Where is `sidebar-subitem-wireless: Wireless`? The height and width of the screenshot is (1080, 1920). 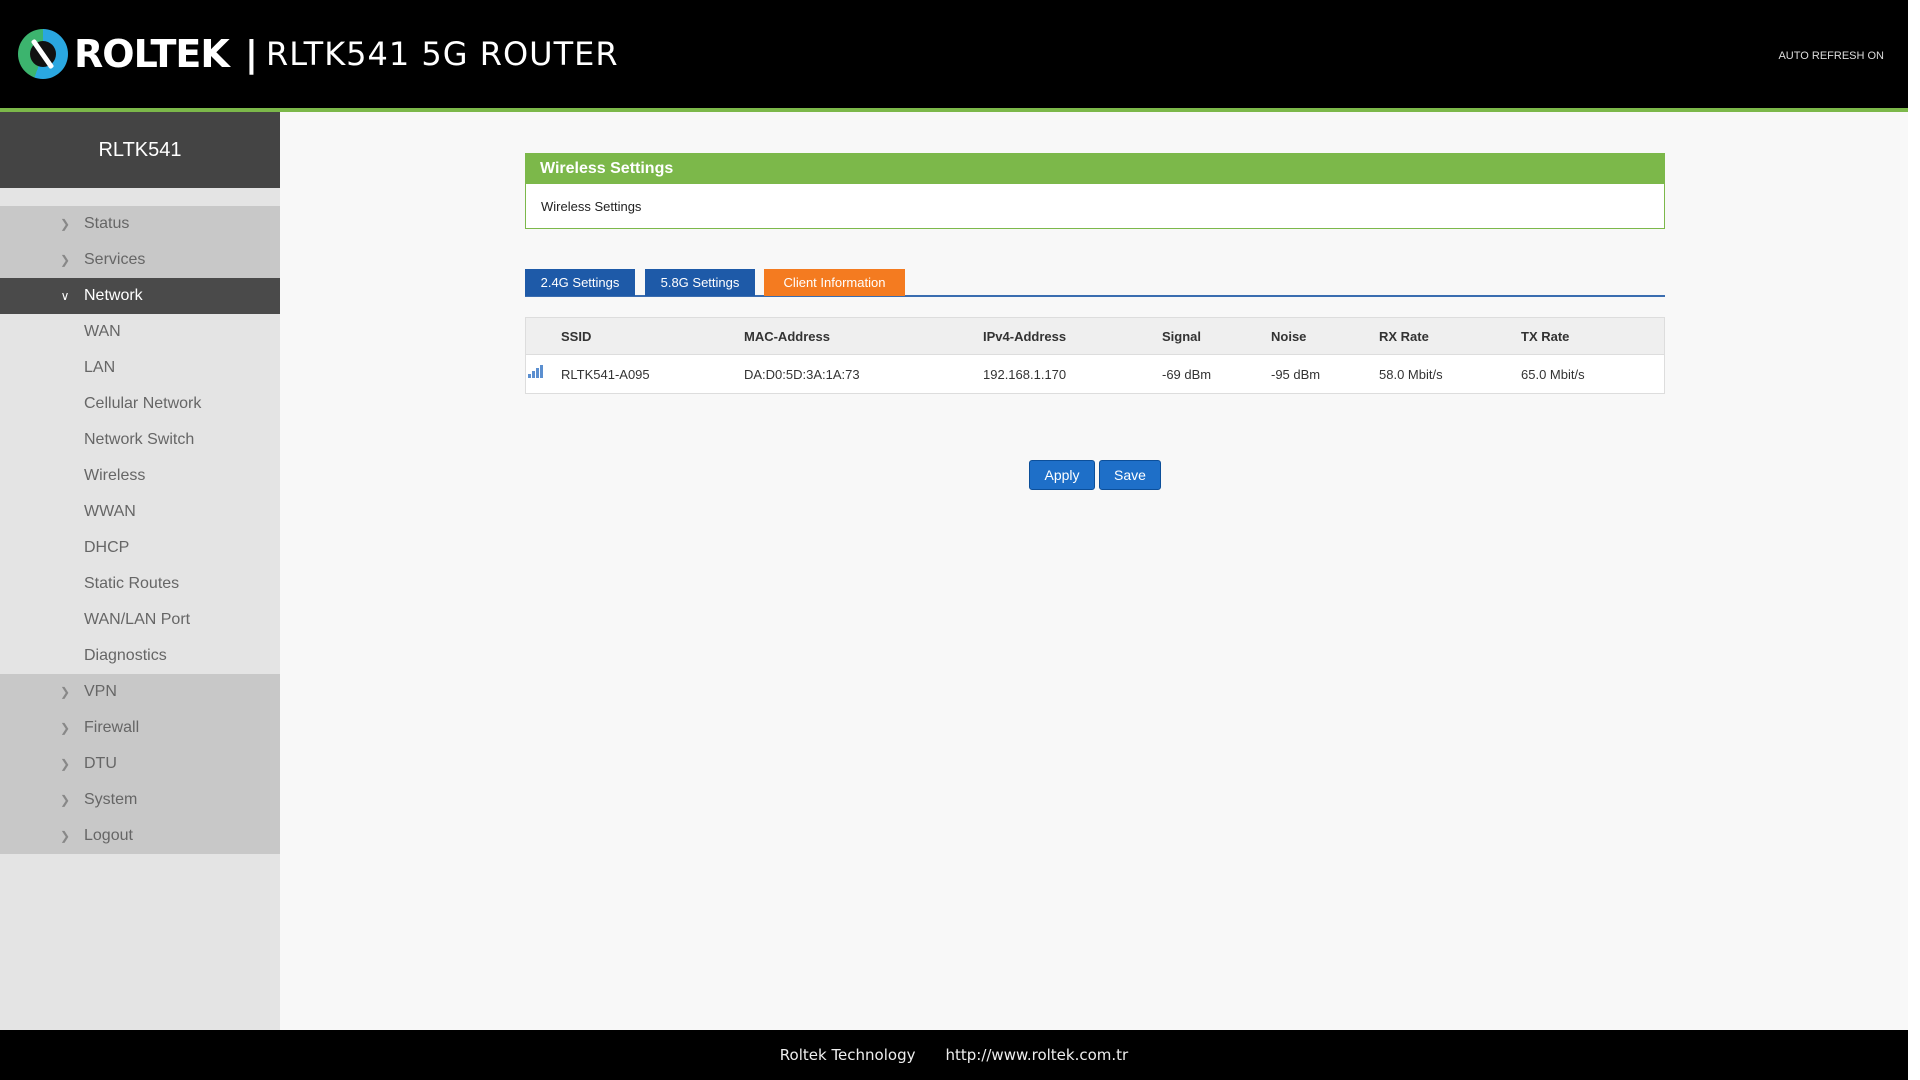
sidebar-subitem-wireless: Wireless is located at coordinates (140, 476).